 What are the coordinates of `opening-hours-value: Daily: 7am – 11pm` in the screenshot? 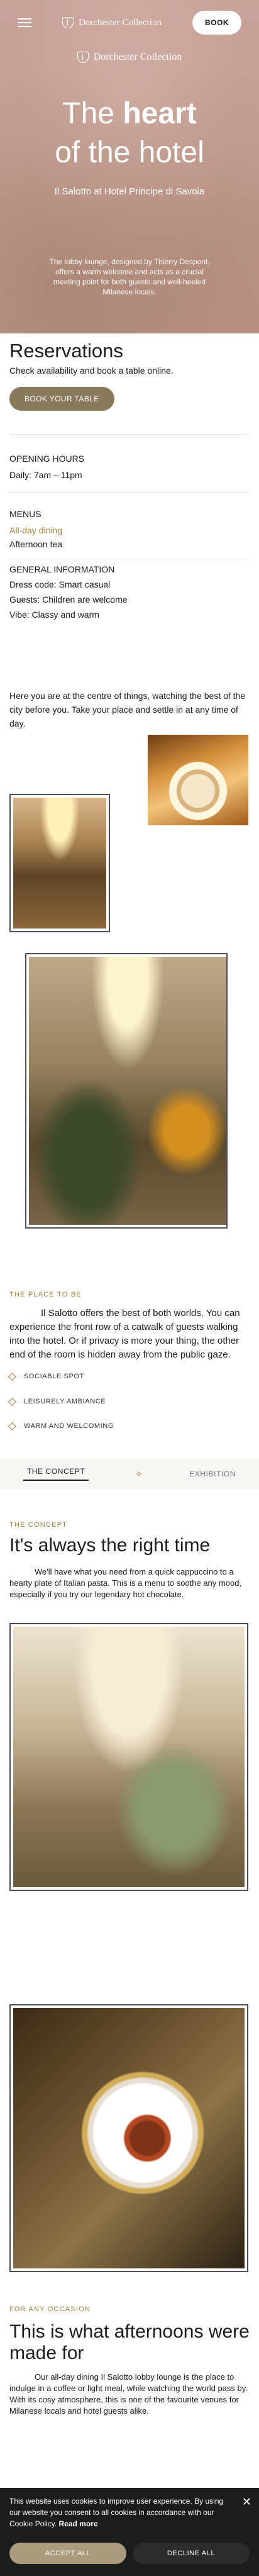 It's located at (45, 475).